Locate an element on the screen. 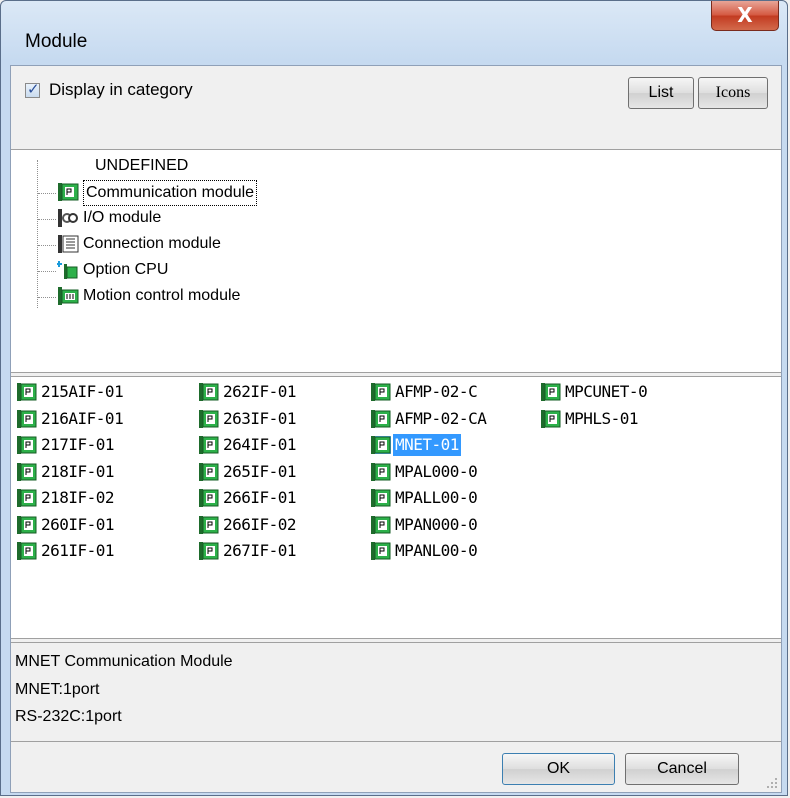  module-item-label: MNET-01 is located at coordinates (427, 445).